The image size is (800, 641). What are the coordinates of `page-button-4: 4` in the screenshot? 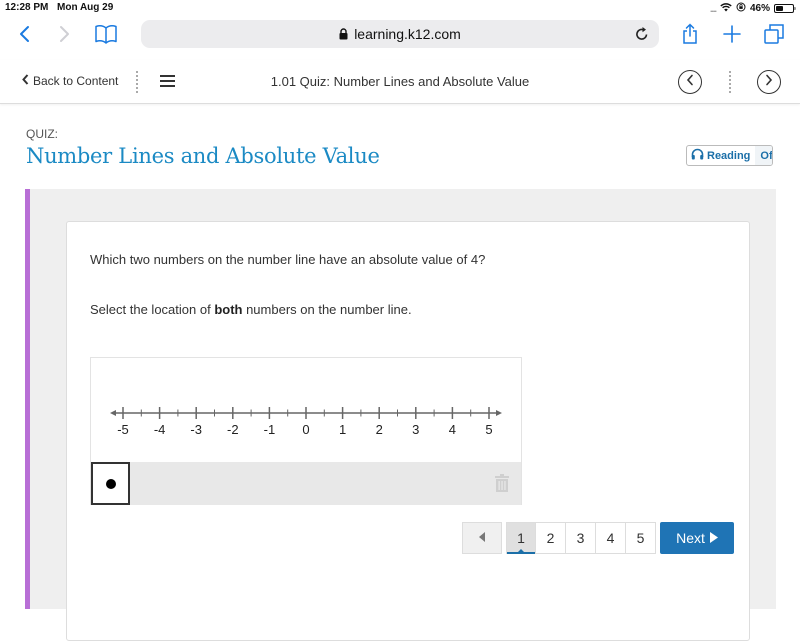 It's located at (611, 538).